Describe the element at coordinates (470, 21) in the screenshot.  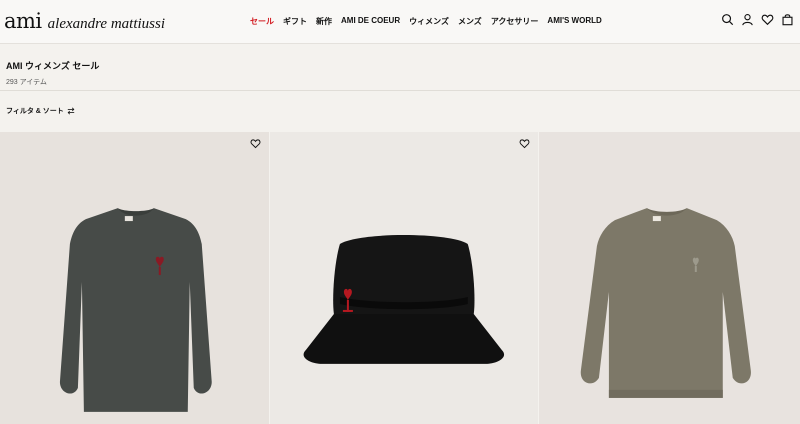
I see `nav-item-mens: メンズ` at that location.